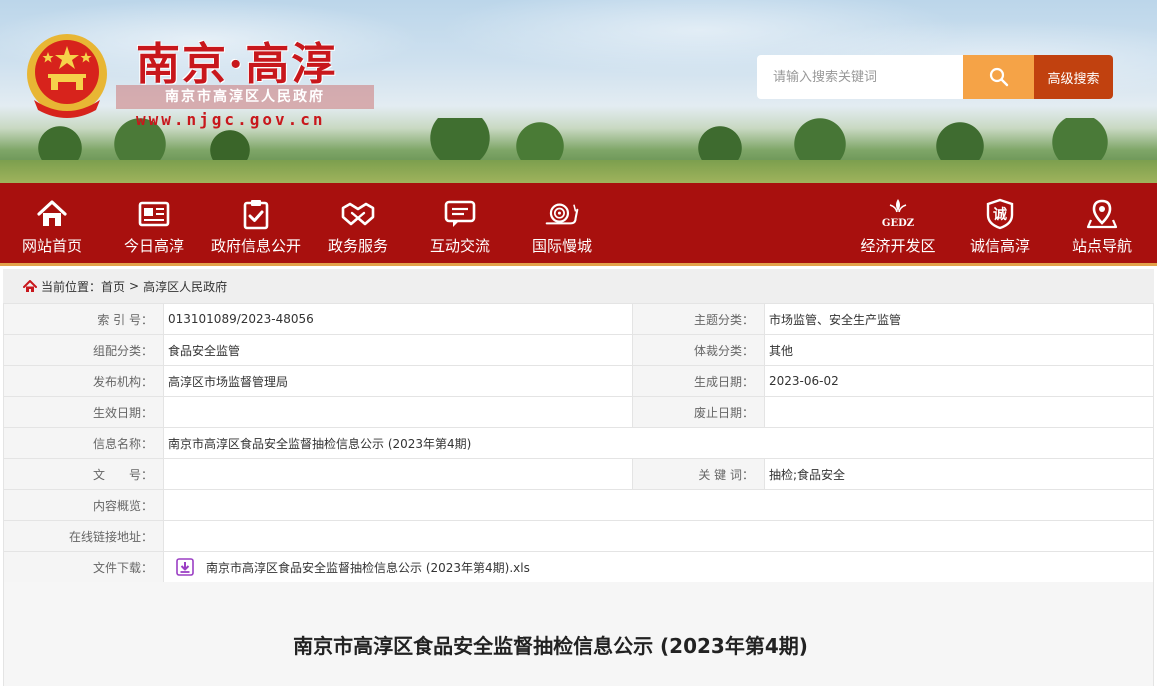 Image resolution: width=1157 pixels, height=686 pixels. What do you see at coordinates (154, 214) in the screenshot?
I see `newspaper-icon` at bounding box center [154, 214].